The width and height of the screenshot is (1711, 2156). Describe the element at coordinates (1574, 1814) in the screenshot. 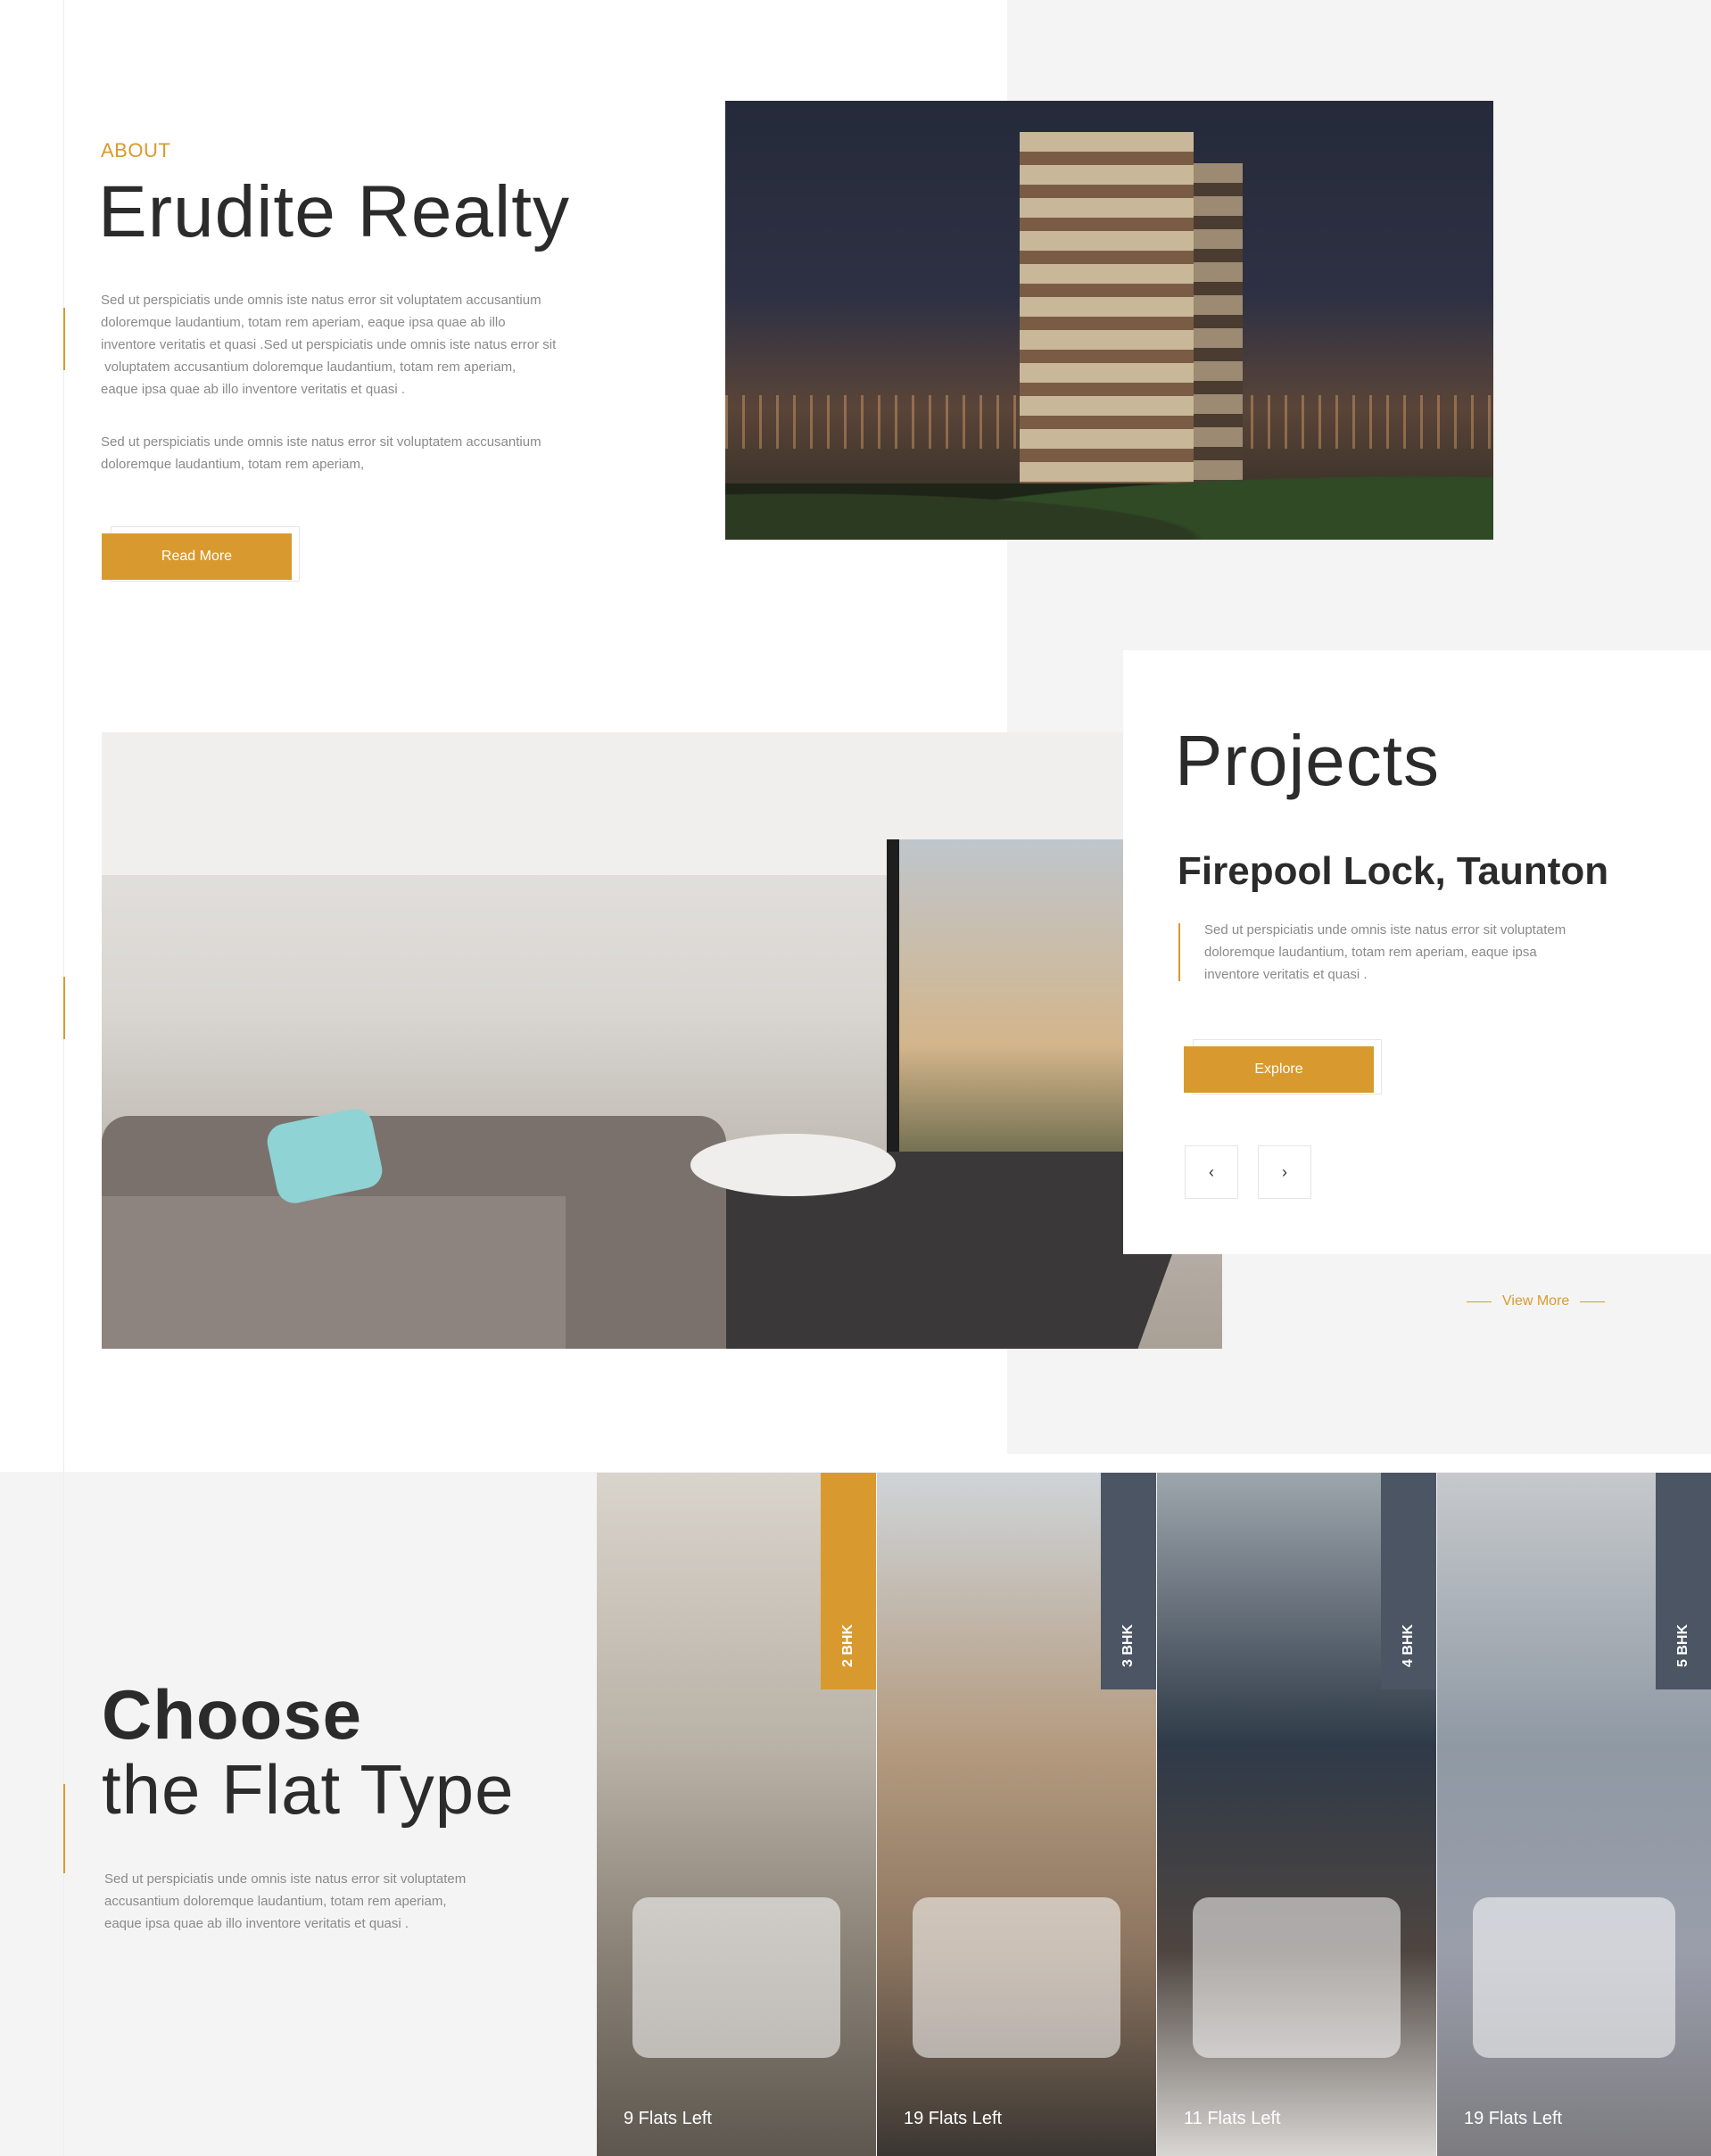

I see `flat-card-5bhk: 5 BHK 19 Flats Left` at that location.